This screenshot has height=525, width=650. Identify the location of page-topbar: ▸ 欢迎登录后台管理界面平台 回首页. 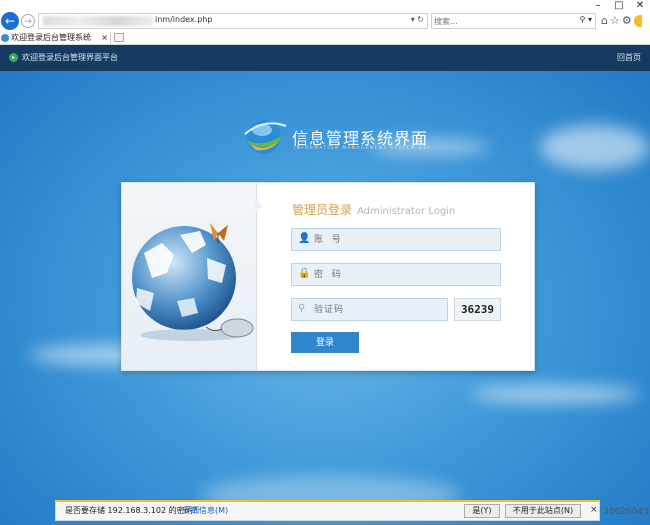
(325, 58).